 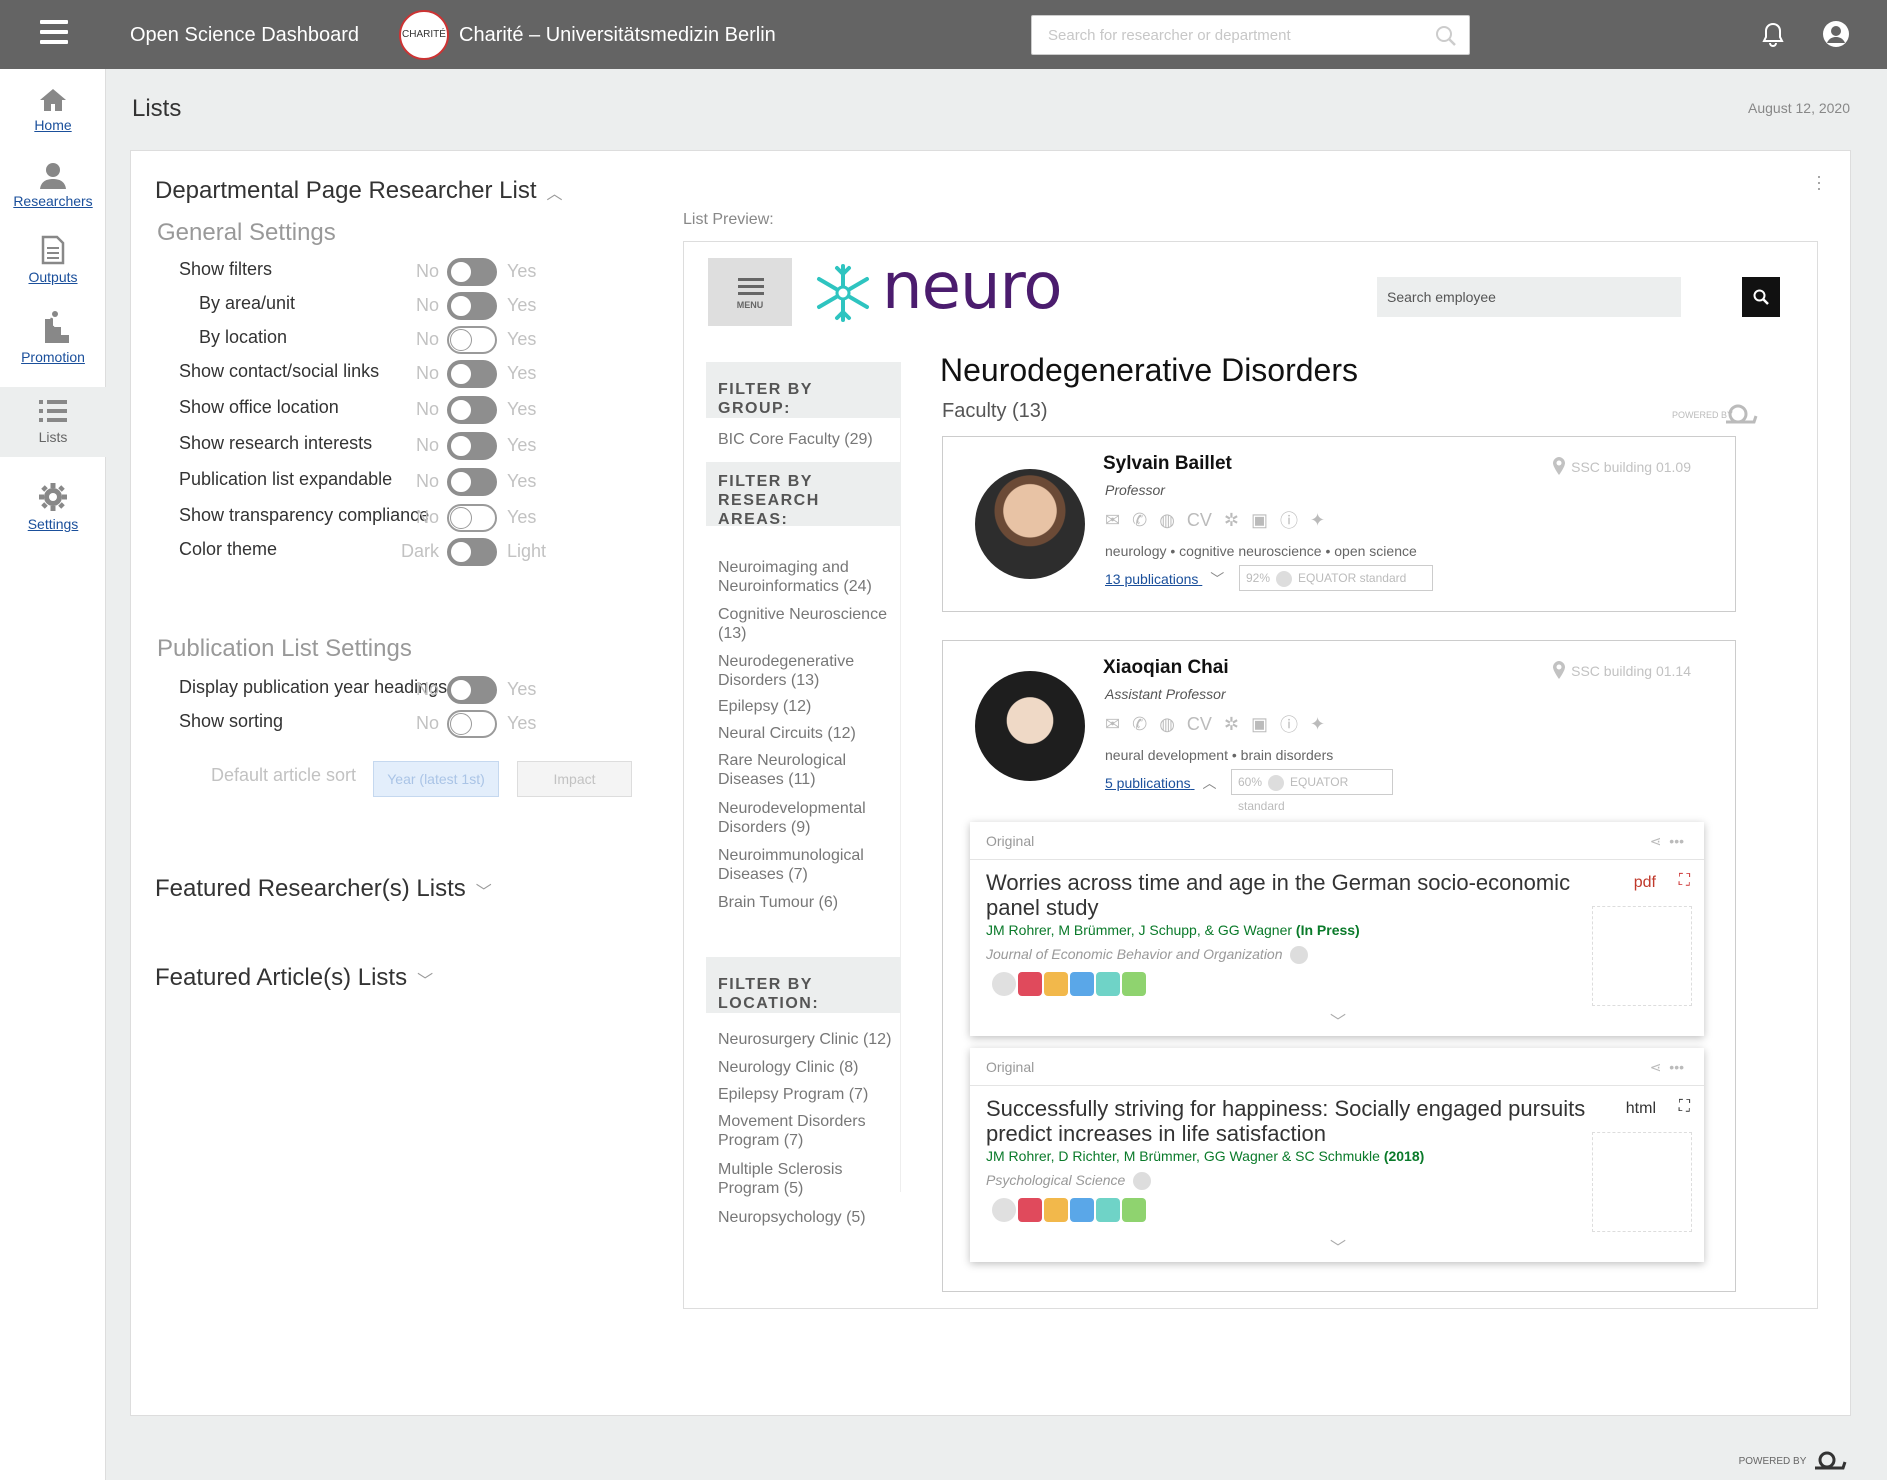 What do you see at coordinates (750, 292) in the screenshot?
I see `preview-menu-button: MENU` at bounding box center [750, 292].